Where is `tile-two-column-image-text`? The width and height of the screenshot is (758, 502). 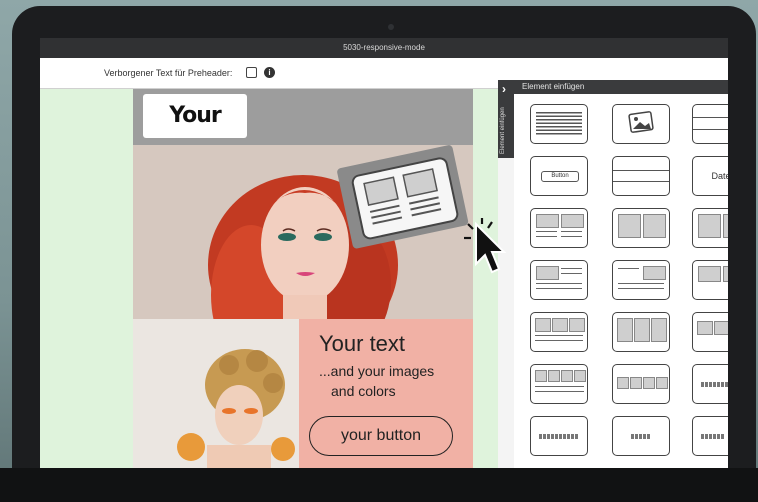 tile-two-column-image-text is located at coordinates (559, 228).